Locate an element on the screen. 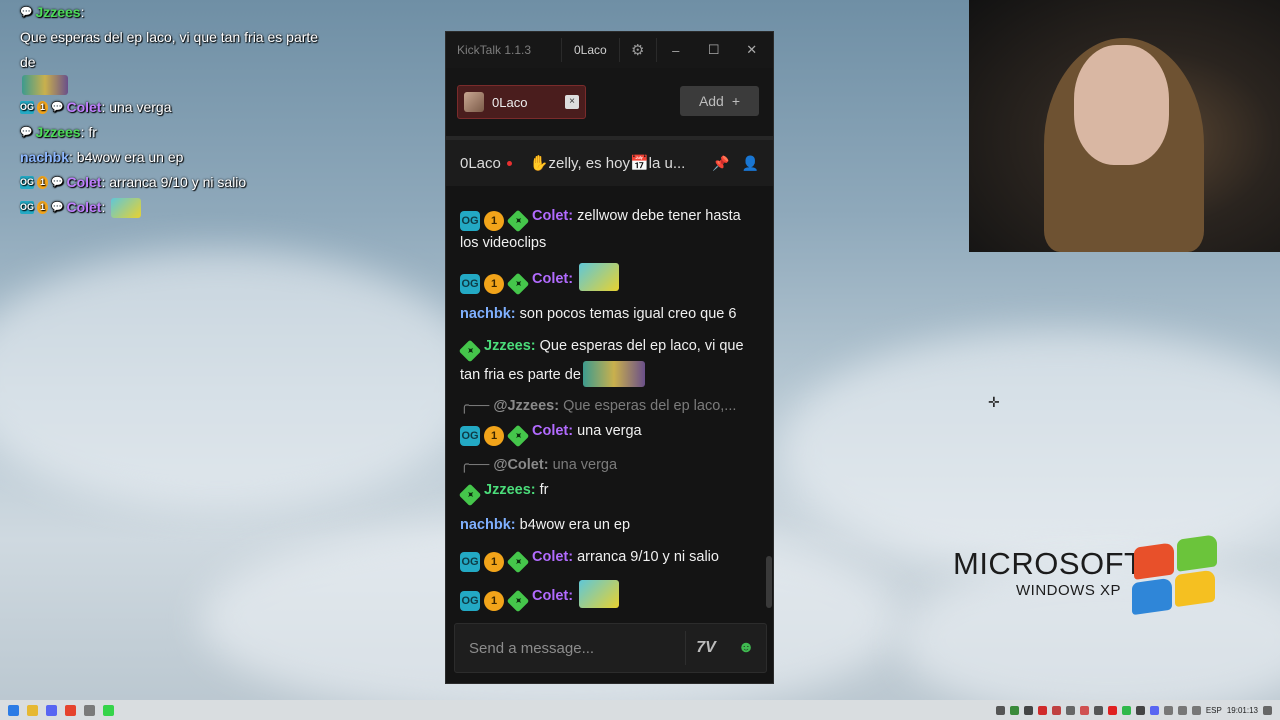 This screenshot has height=720, width=1280. discord-icon is located at coordinates (51, 710).